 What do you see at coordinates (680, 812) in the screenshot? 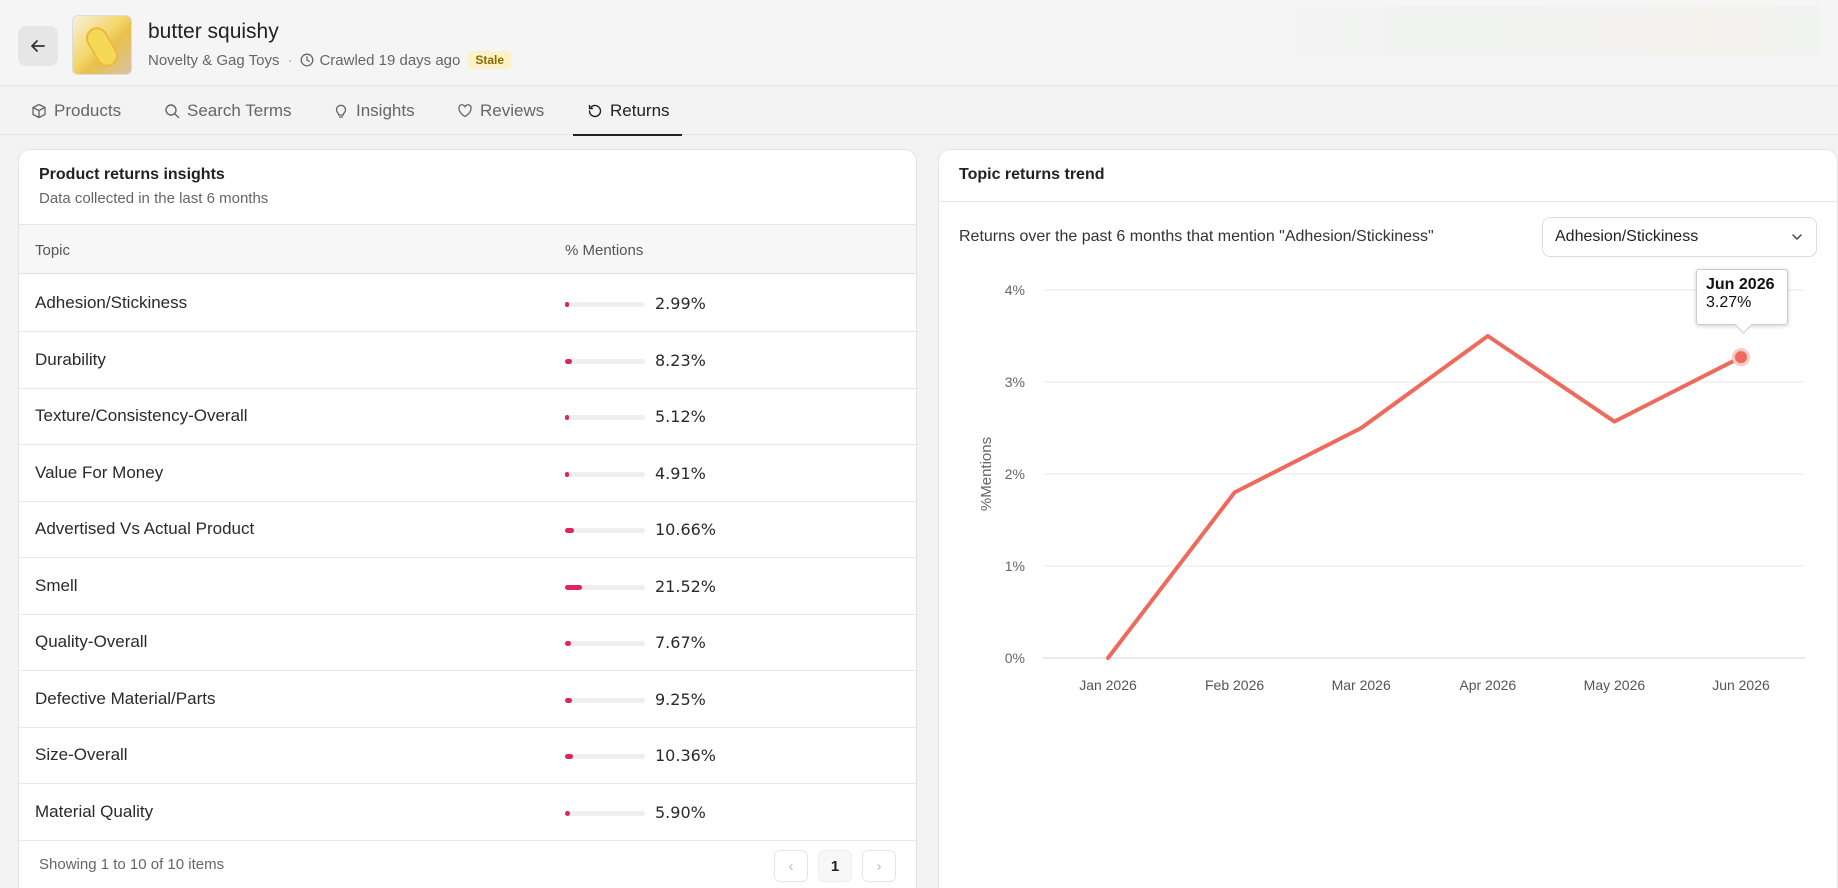
I see `mention-percent: 5.90%` at bounding box center [680, 812].